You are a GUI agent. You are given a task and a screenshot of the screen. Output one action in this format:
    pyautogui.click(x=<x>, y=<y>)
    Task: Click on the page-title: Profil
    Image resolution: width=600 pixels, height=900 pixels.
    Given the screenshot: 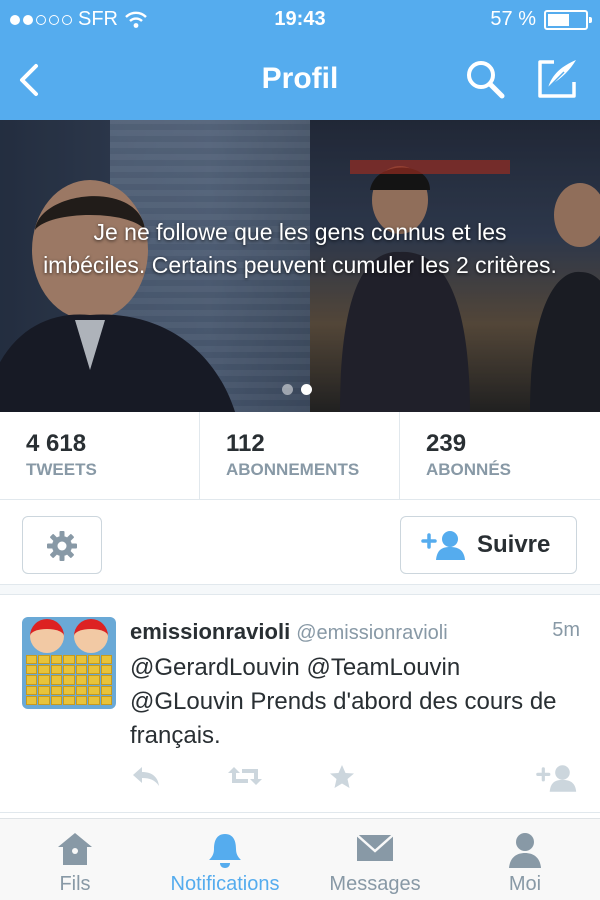 What is the action you would take?
    pyautogui.click(x=300, y=78)
    